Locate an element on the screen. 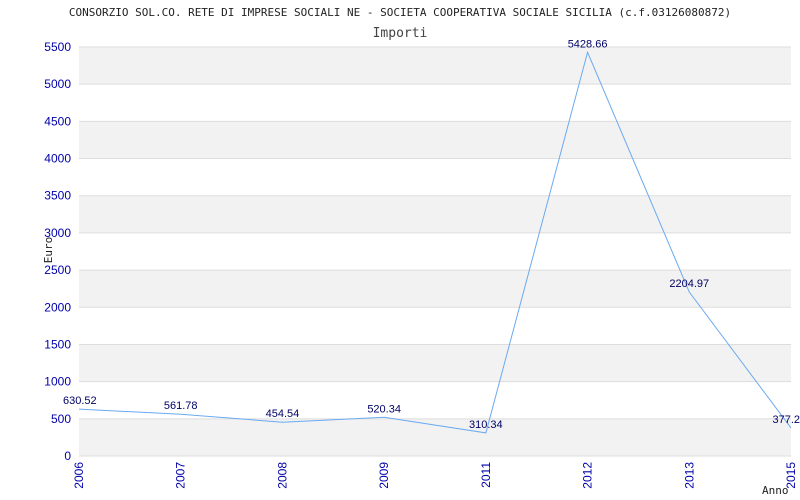  y-tick-label: 5000 is located at coordinates (57, 84).